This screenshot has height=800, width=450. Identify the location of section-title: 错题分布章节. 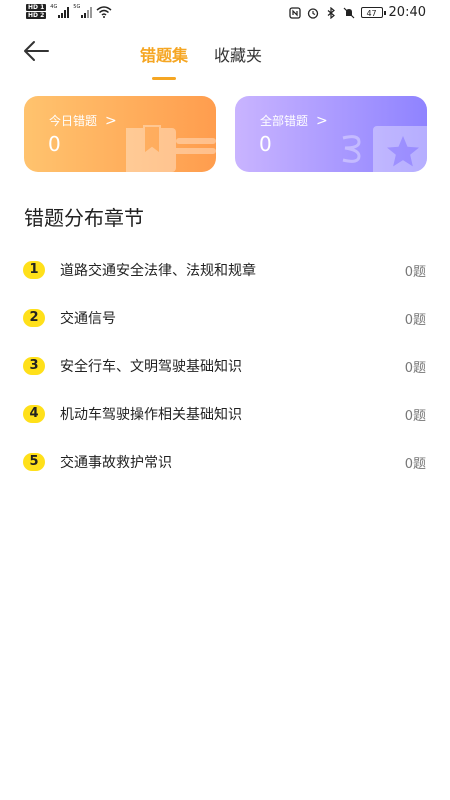
(84, 218).